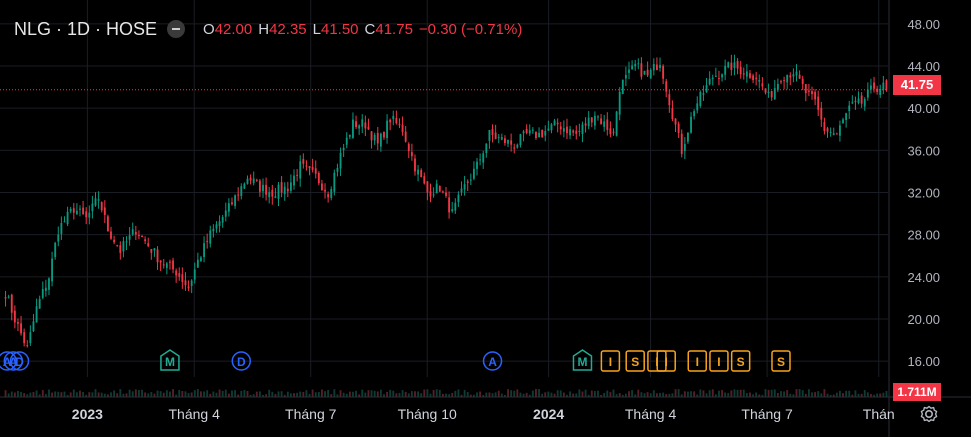  I want to click on price-tick-label: 48.00, so click(923, 24).